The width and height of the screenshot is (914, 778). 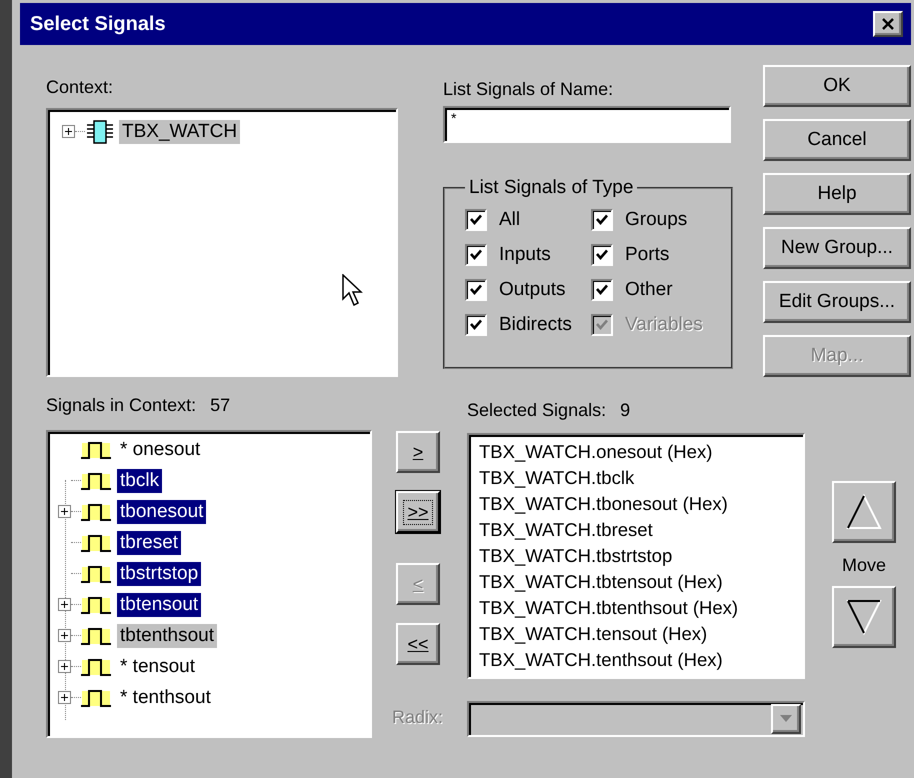 What do you see at coordinates (636, 634) in the screenshot?
I see `list-item: TBX_WATCH.tensout (Hex)` at bounding box center [636, 634].